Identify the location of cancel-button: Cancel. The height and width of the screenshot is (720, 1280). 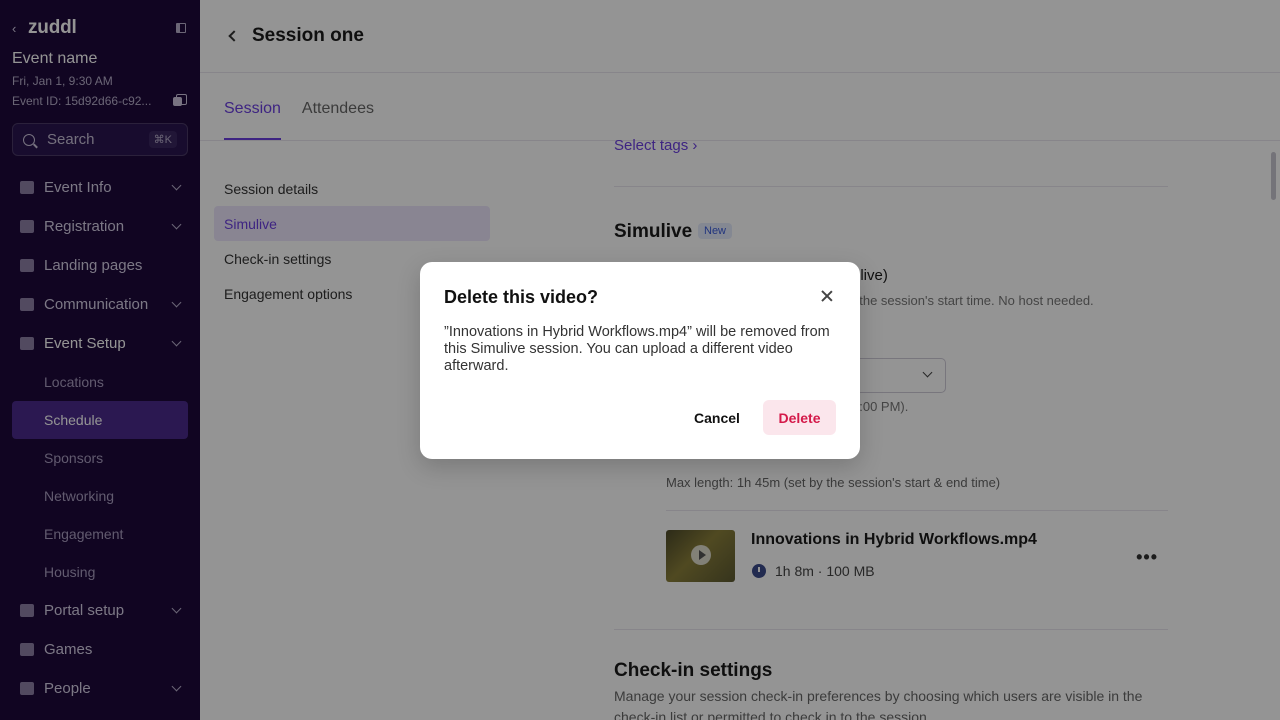
(717, 417).